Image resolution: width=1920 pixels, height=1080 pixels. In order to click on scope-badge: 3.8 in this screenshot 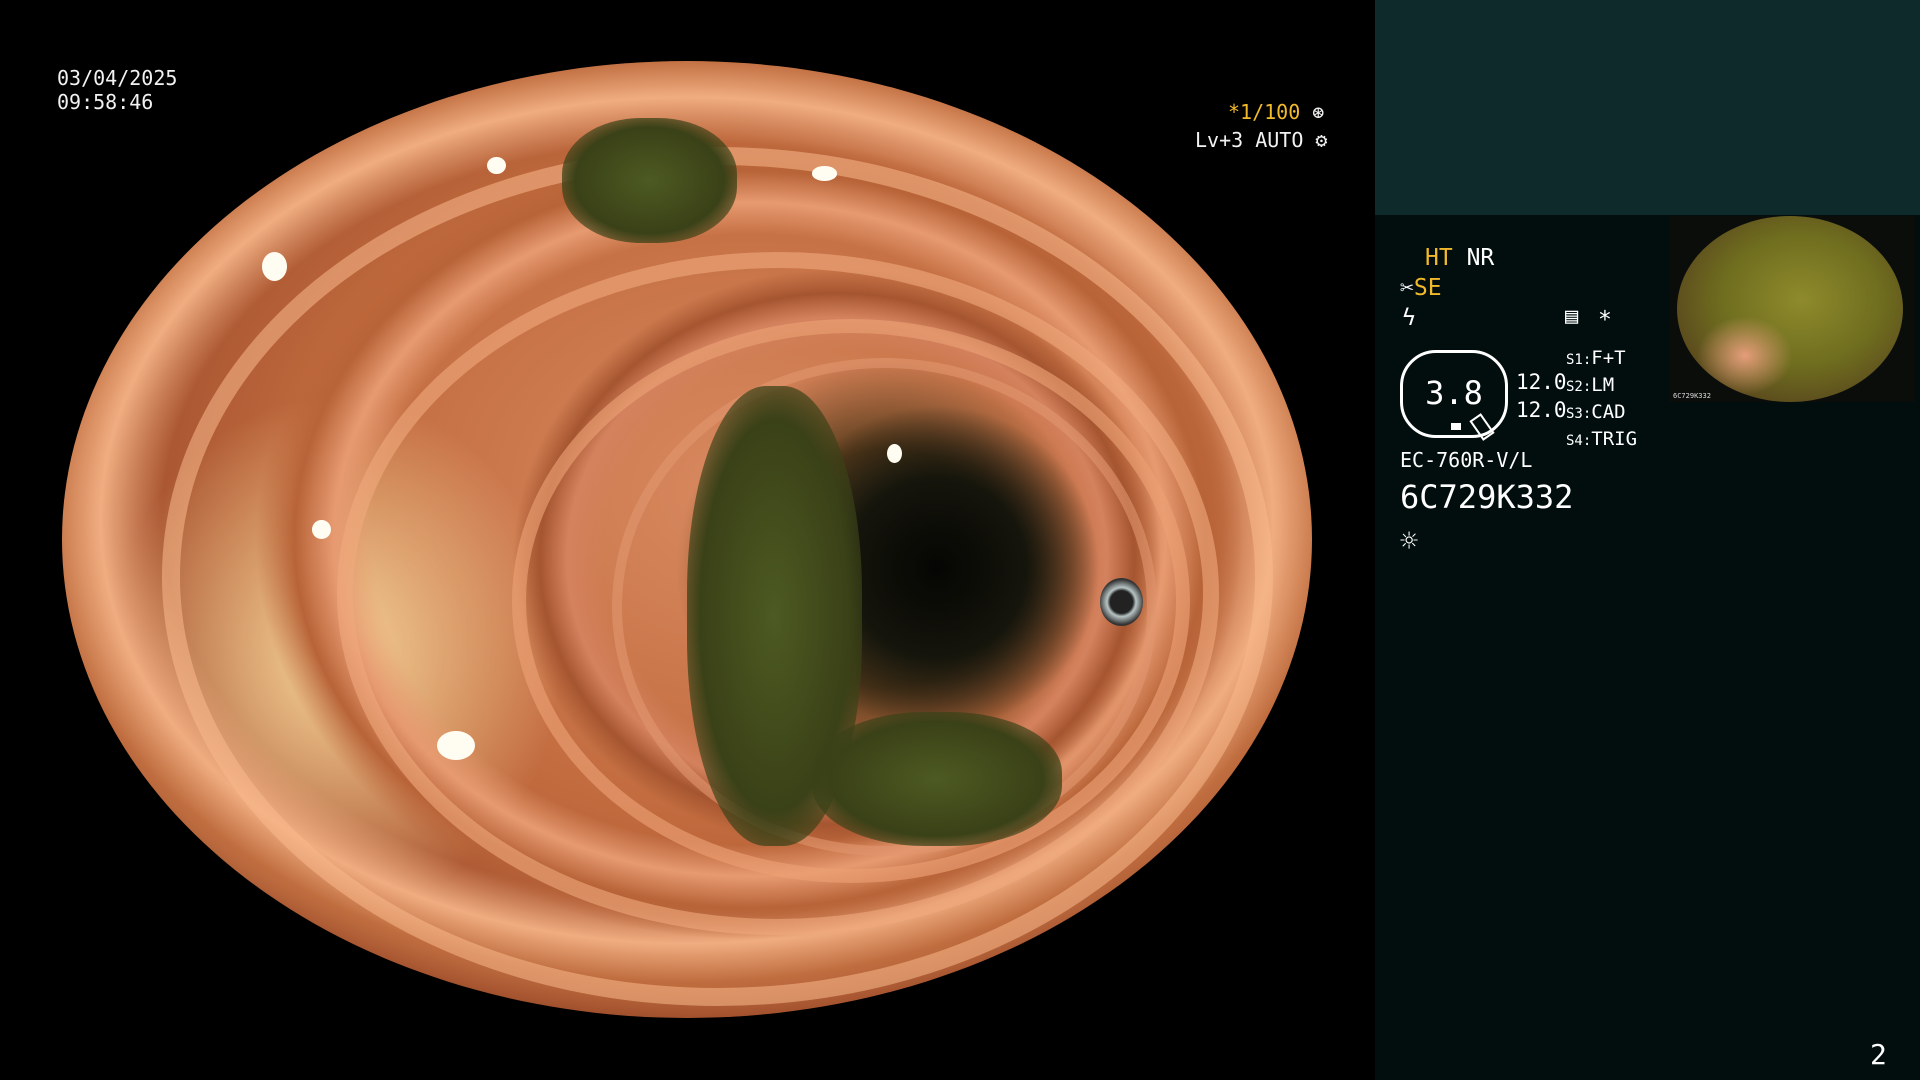, I will do `click(1454, 395)`.